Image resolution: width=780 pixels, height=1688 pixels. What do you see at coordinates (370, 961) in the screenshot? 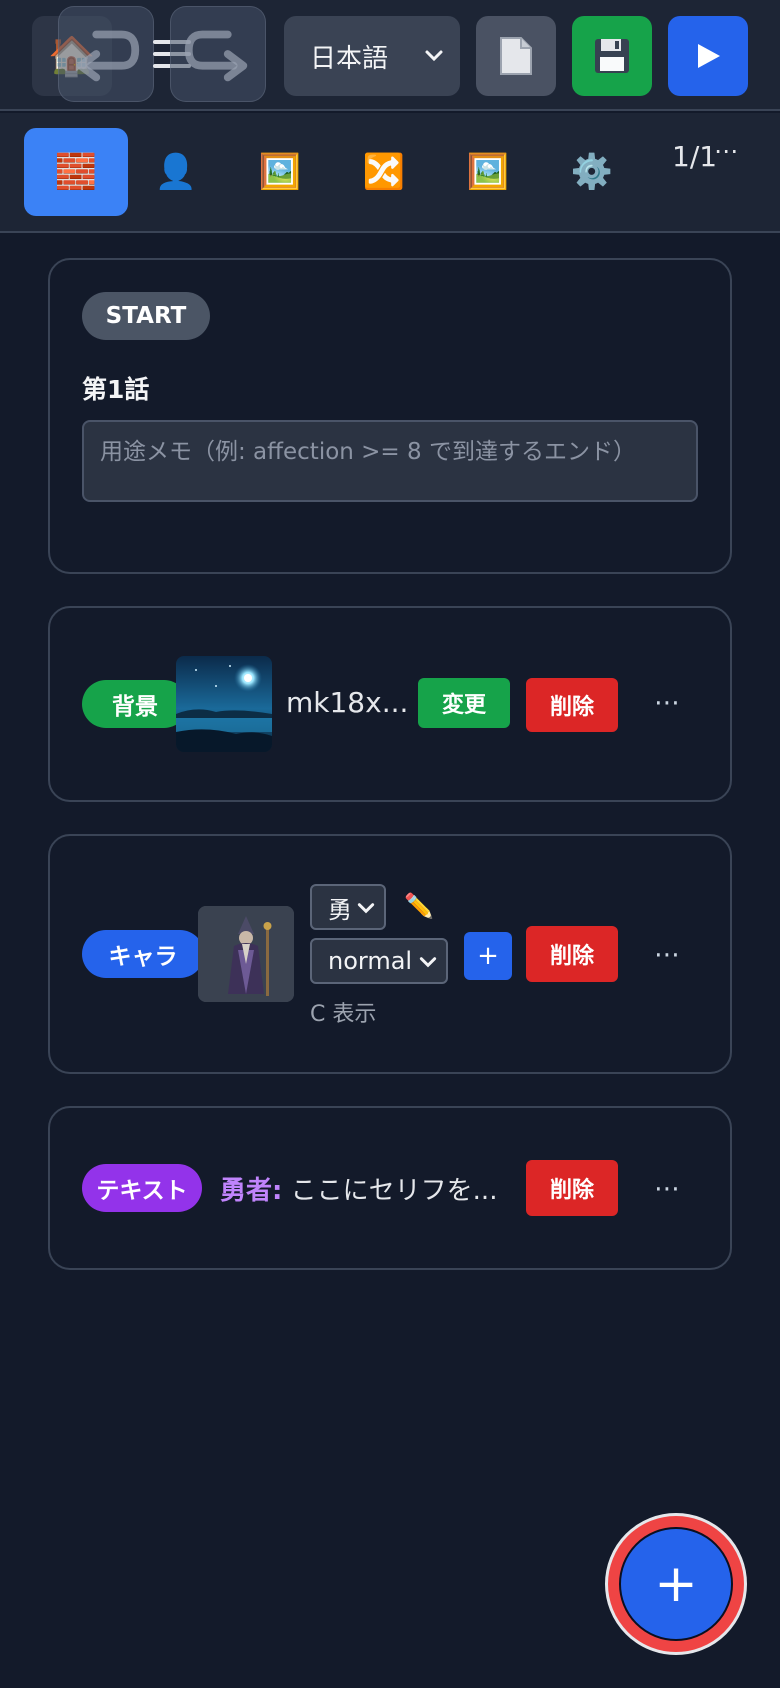
I see `expression-select-value: normal` at bounding box center [370, 961].